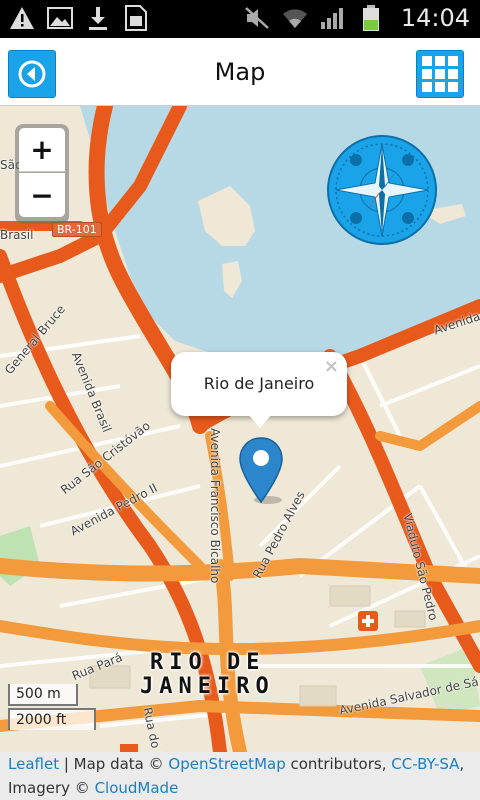 Image resolution: width=480 pixels, height=800 pixels. Describe the element at coordinates (215, 506) in the screenshot. I see `street-label: Avenida Francisco Bicalho` at that location.